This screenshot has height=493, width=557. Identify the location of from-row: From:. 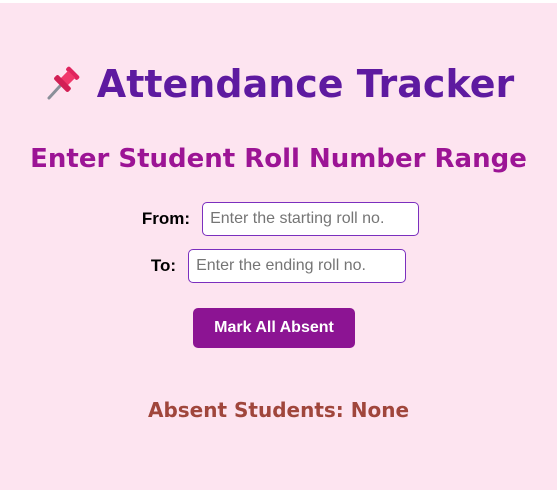
(278, 219).